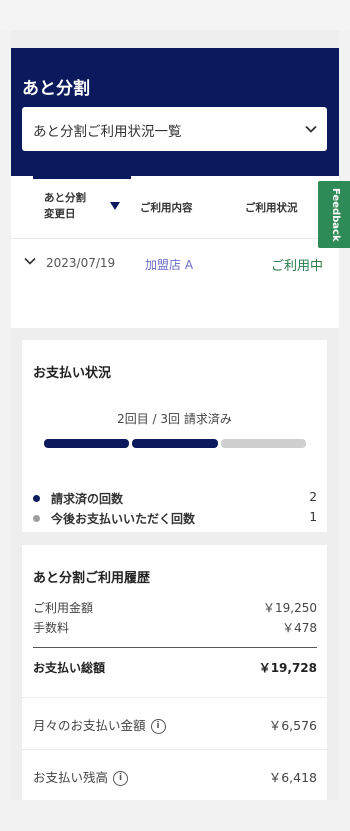 This screenshot has width=350, height=831. I want to click on fee-label: 手数料, so click(51, 628).